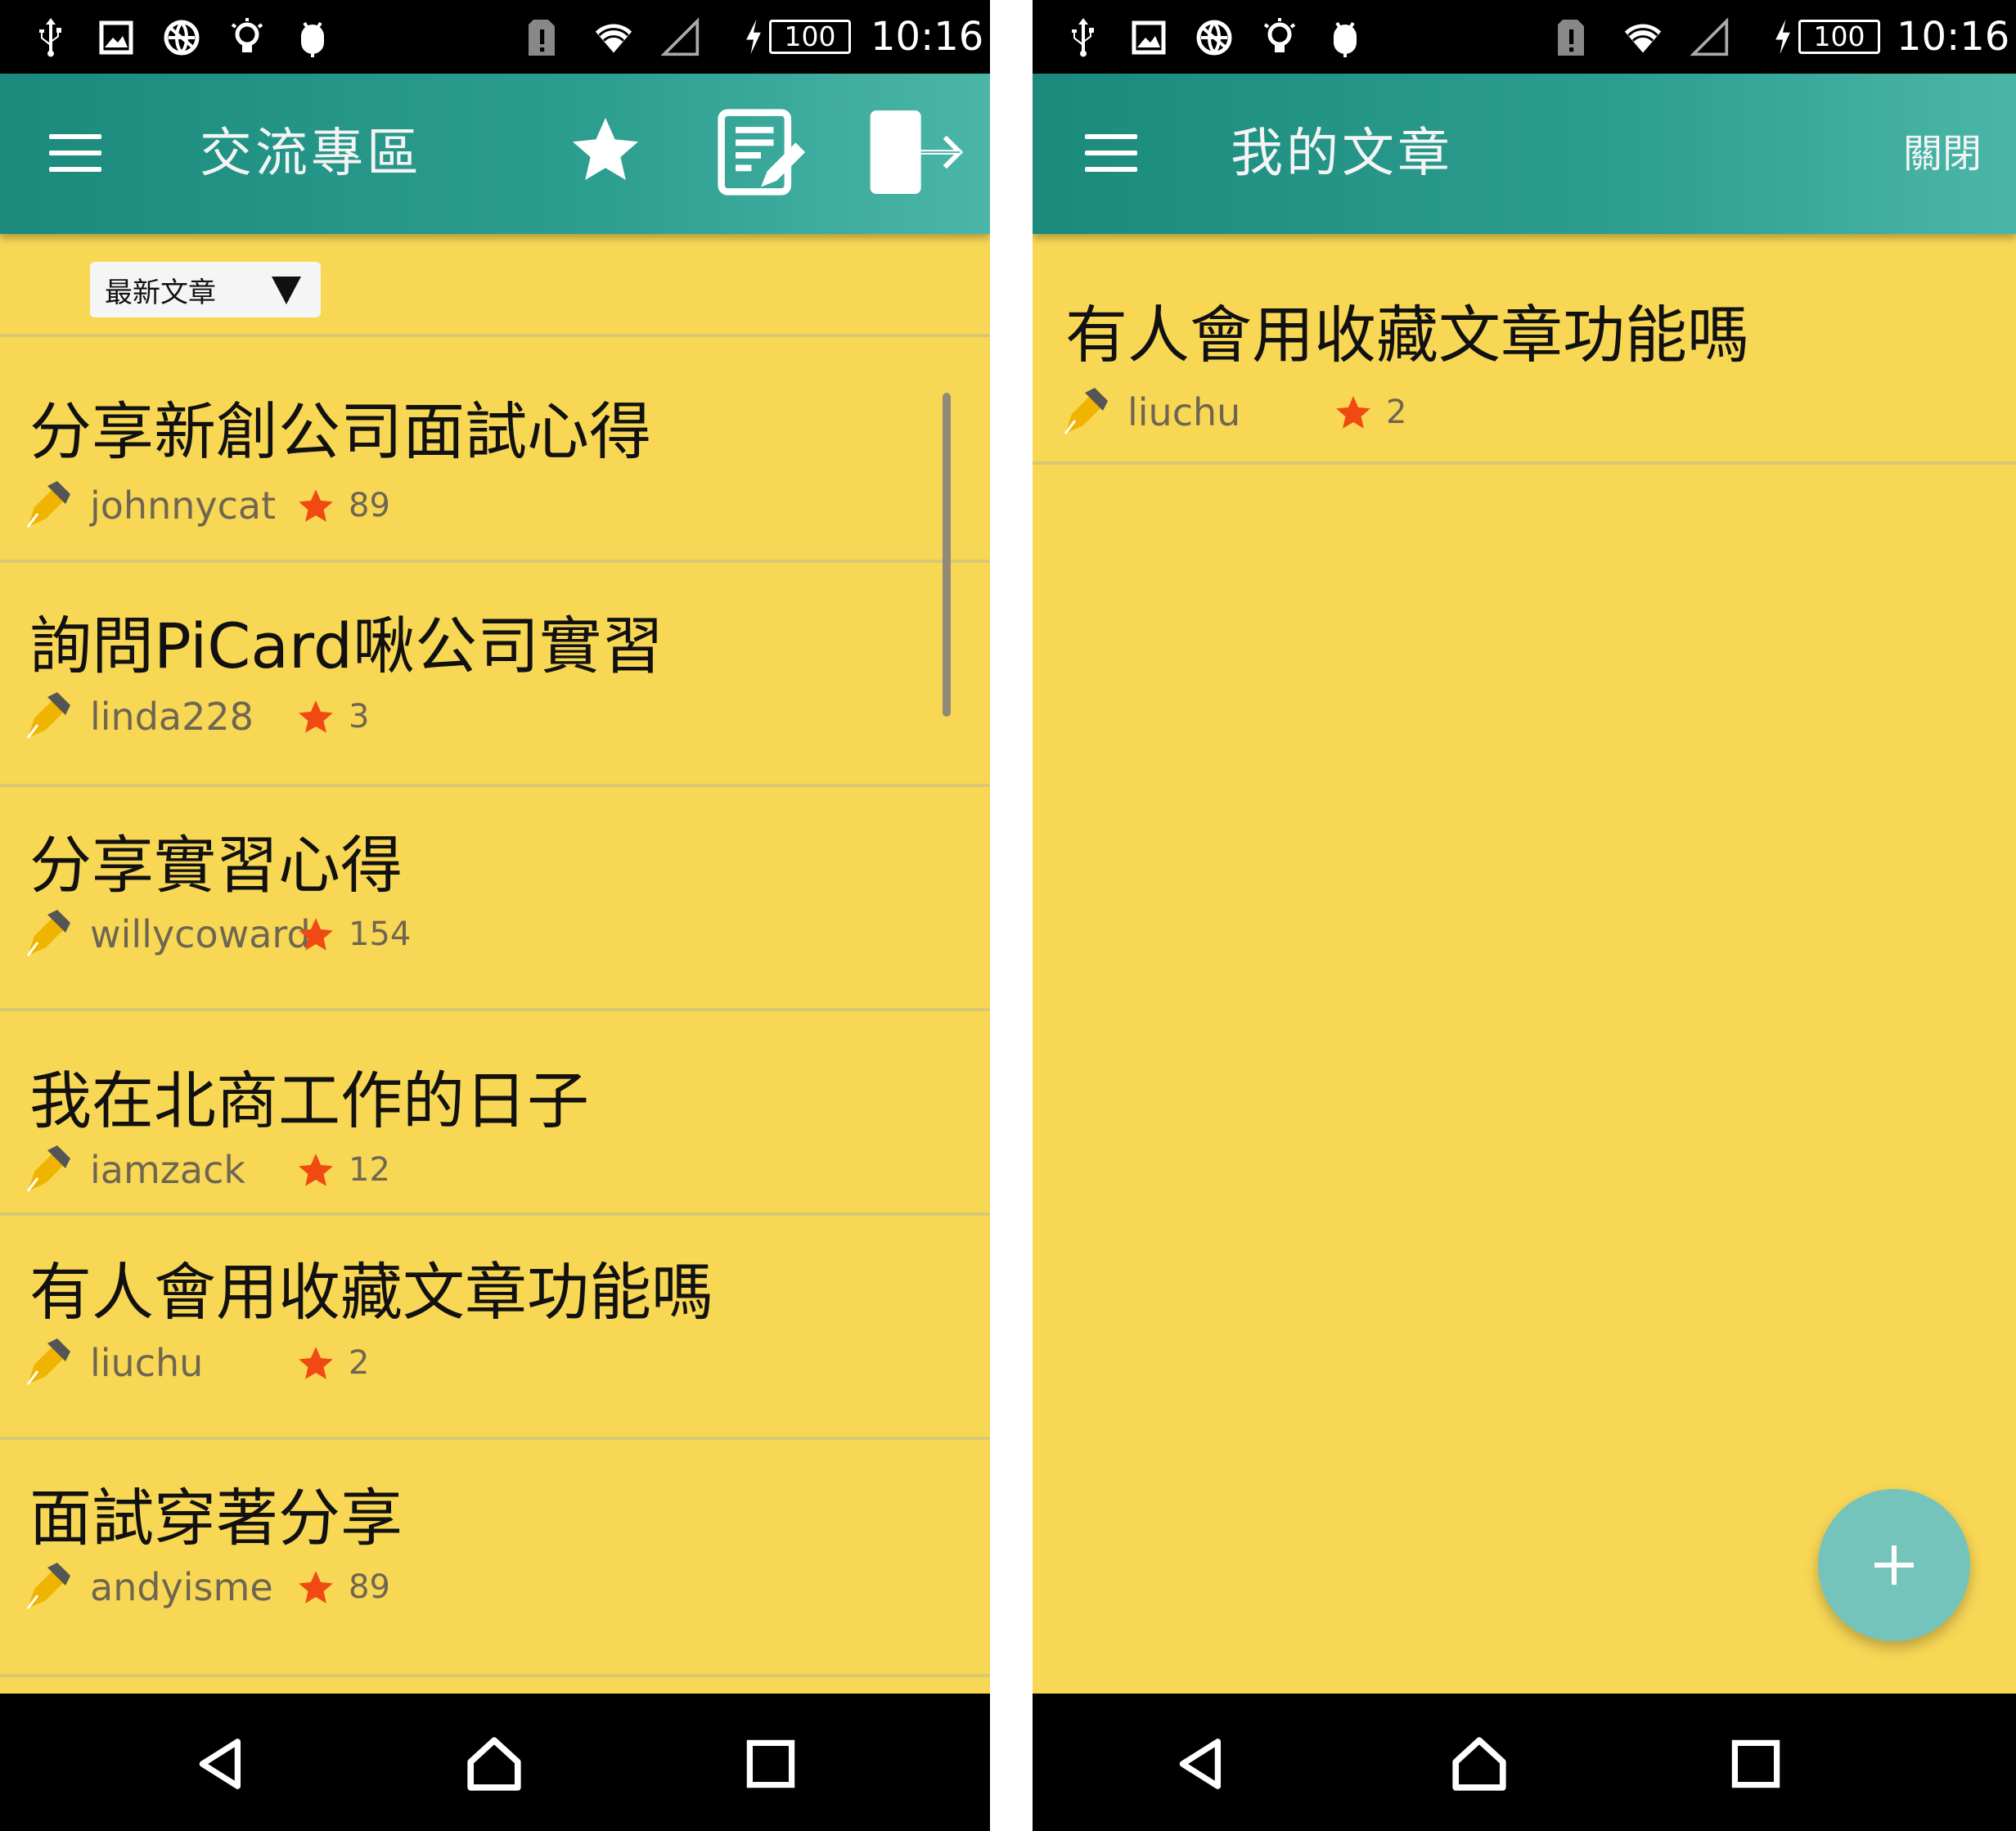 This screenshot has height=1831, width=2016. I want to click on status-bar: 100 10:16, so click(495, 37).